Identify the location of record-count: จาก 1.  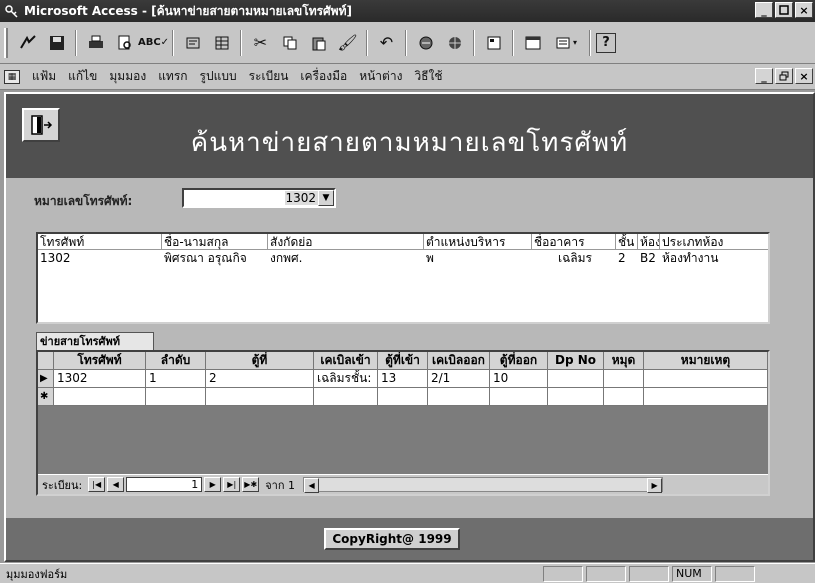
(280, 485).